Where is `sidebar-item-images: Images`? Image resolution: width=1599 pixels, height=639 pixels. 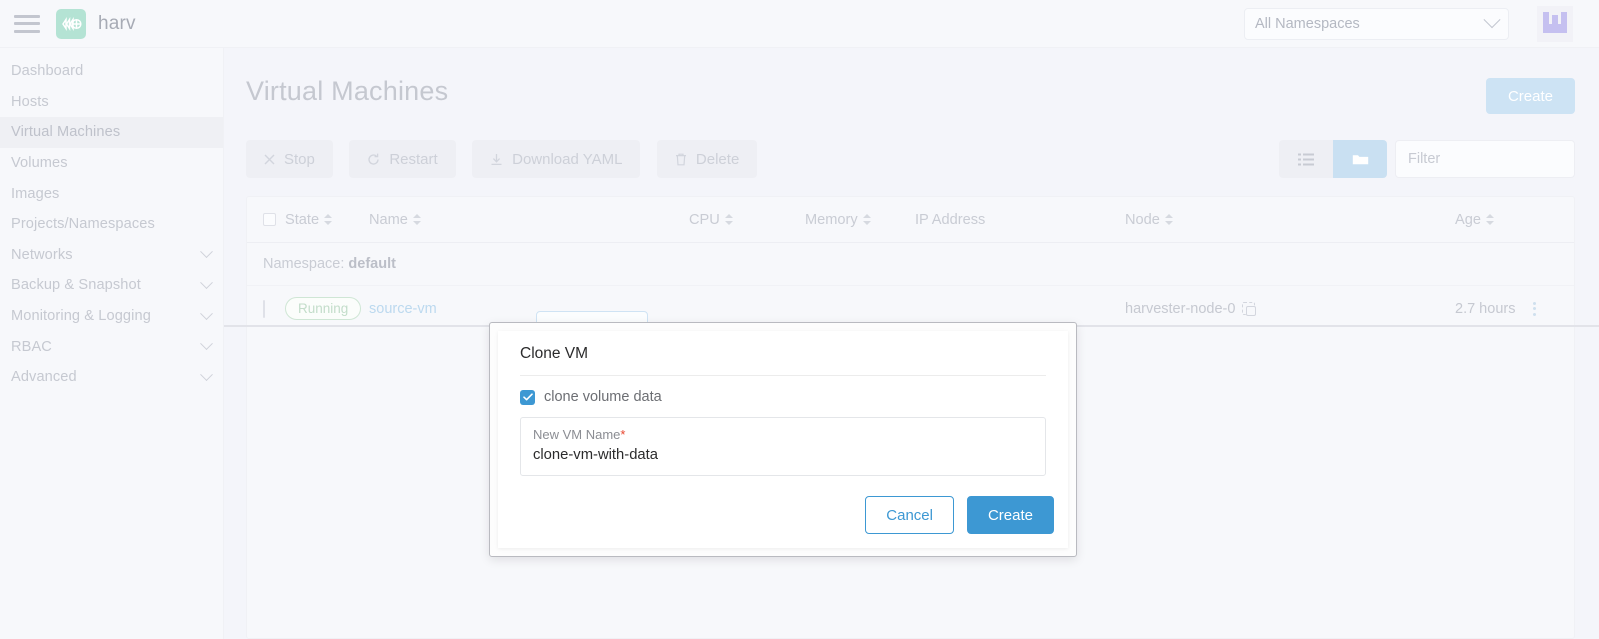 sidebar-item-images: Images is located at coordinates (111, 193).